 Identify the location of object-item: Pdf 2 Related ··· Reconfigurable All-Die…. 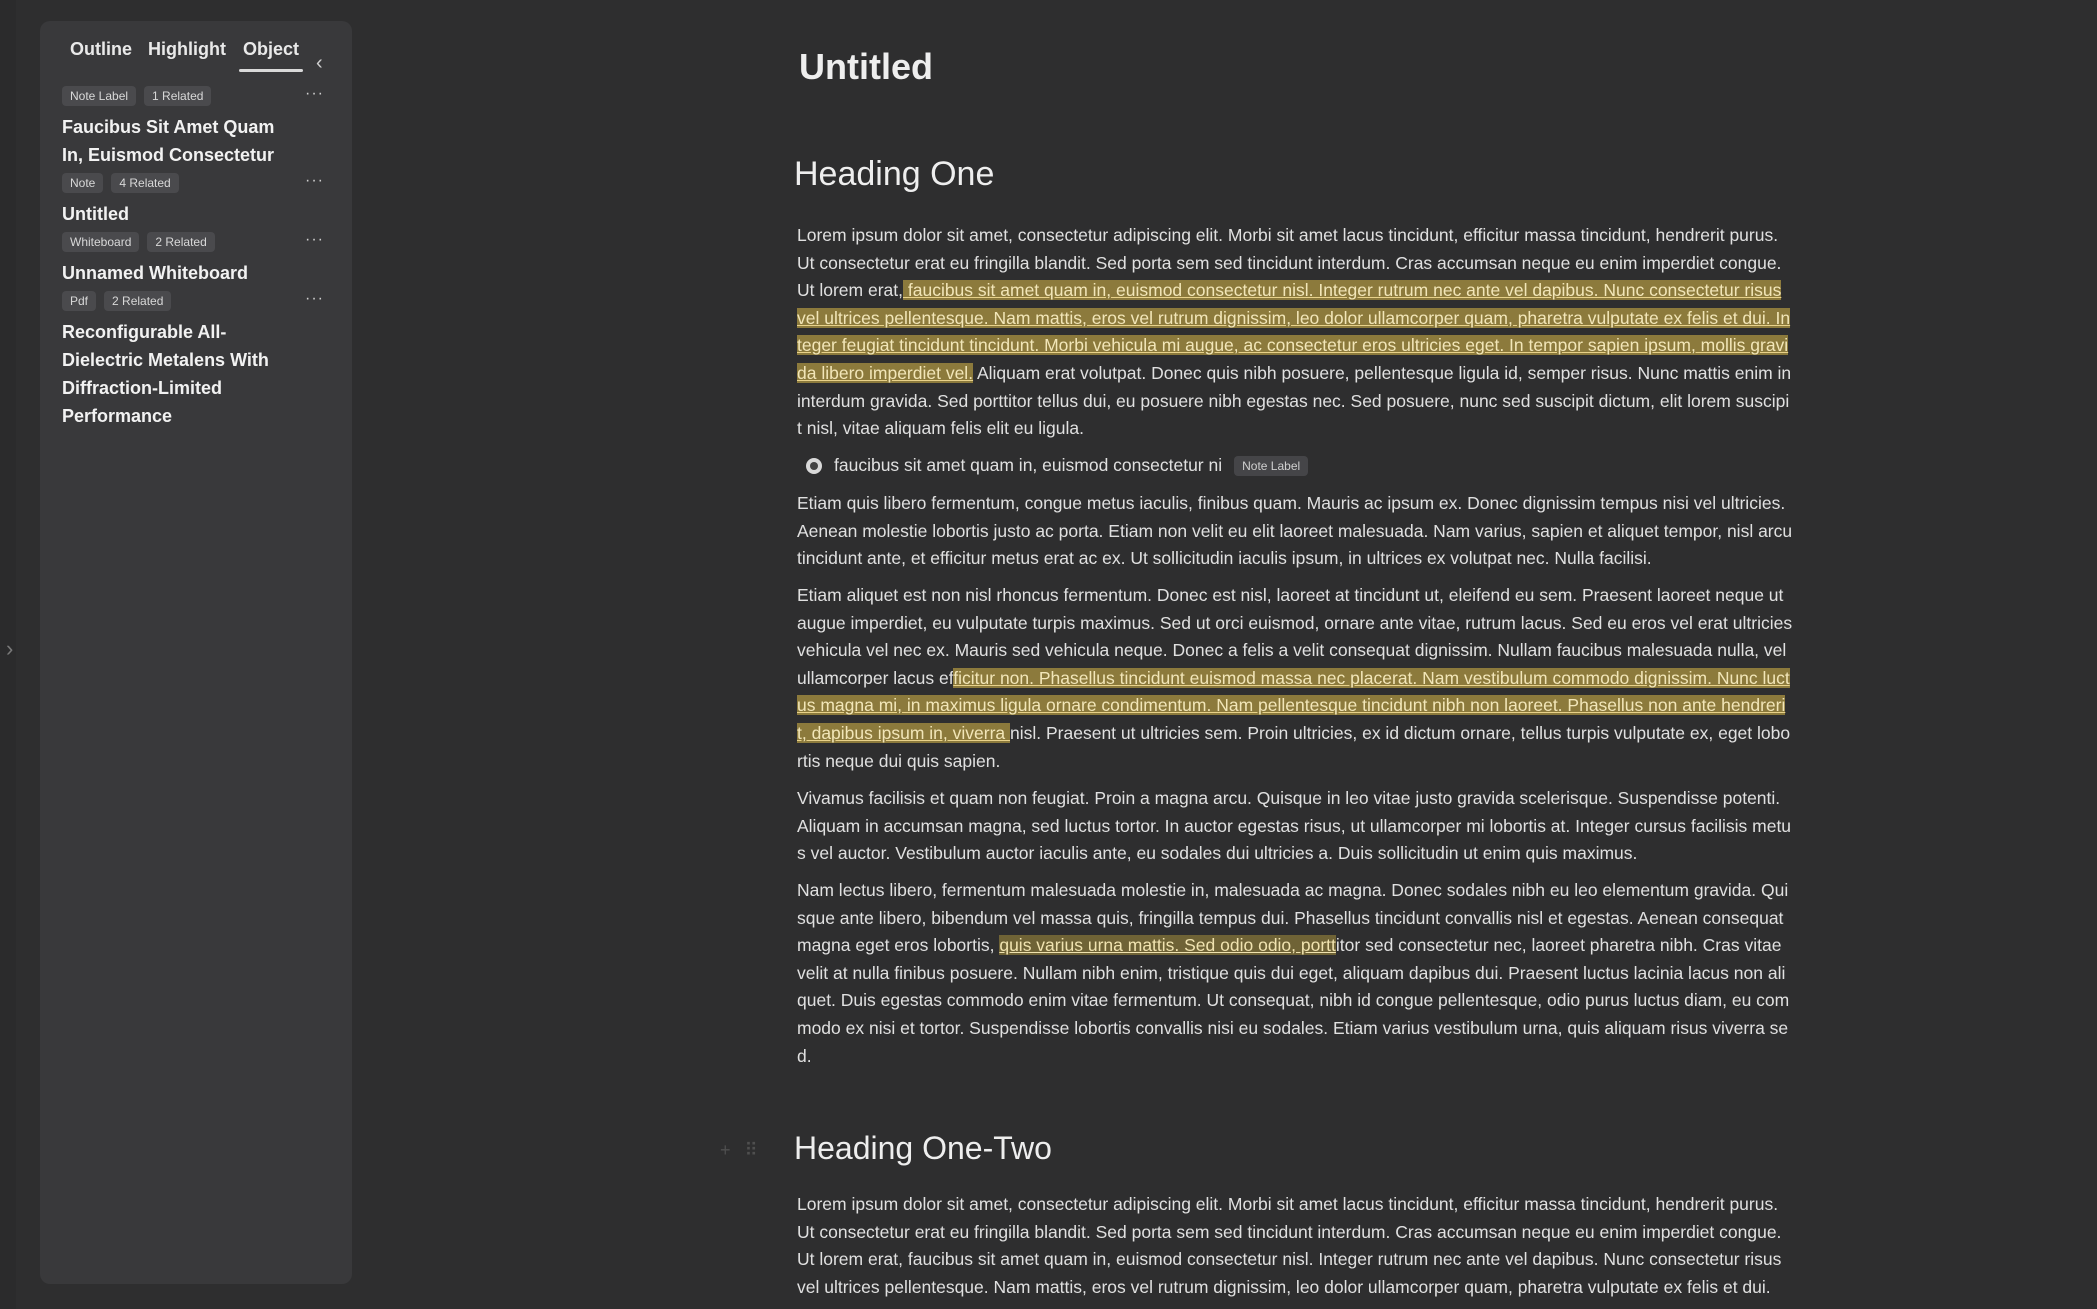
(197, 360).